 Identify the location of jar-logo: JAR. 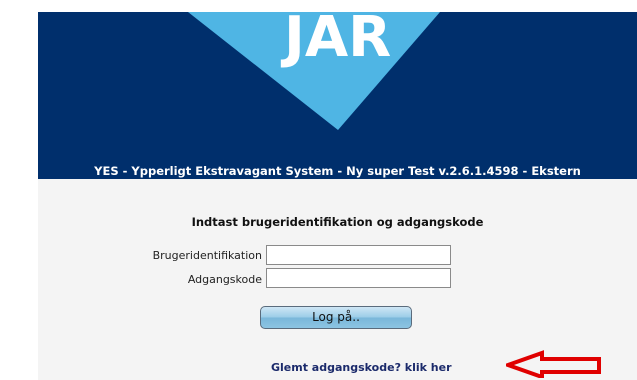
(314, 71).